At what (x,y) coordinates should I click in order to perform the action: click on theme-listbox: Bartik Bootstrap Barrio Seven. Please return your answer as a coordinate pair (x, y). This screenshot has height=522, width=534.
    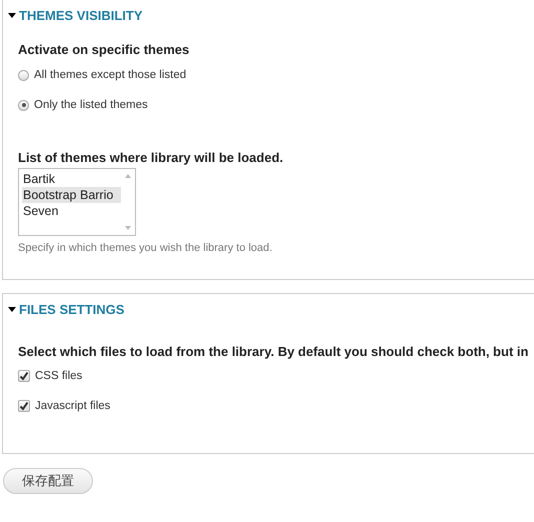
    Looking at the image, I should click on (77, 202).